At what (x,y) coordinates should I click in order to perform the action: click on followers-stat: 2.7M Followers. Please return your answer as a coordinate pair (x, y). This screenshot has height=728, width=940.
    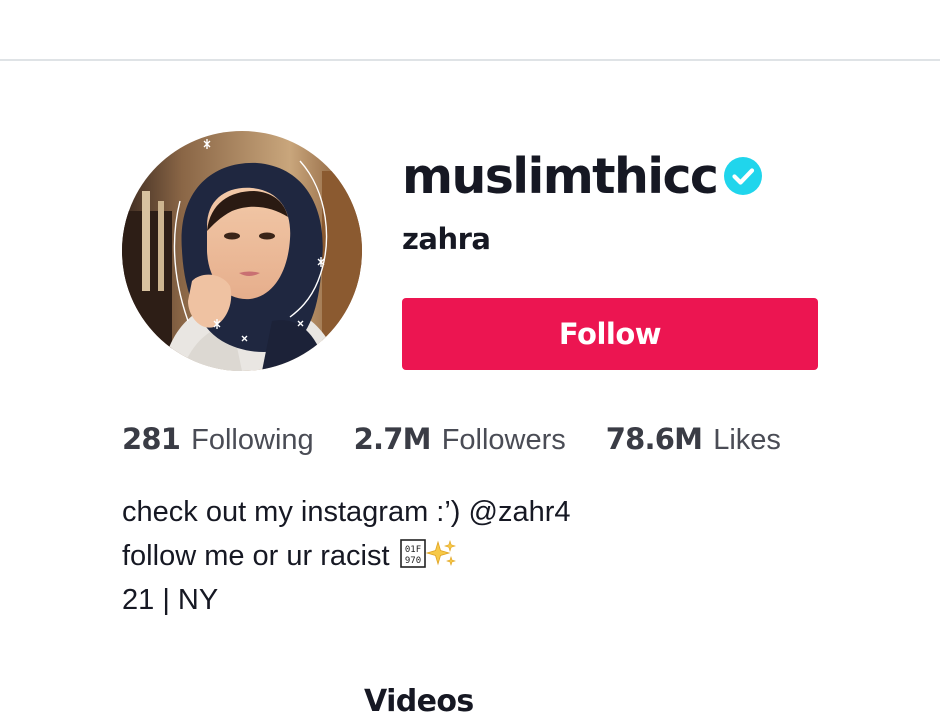
    Looking at the image, I should click on (460, 439).